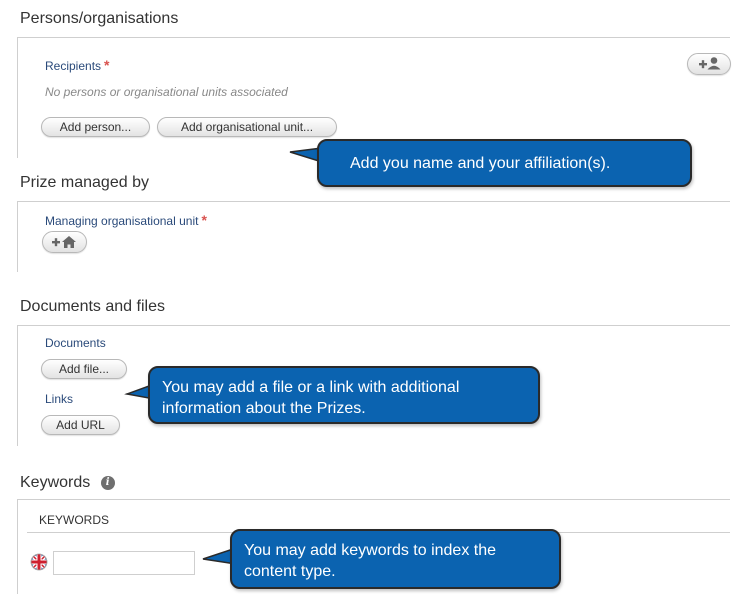 This screenshot has height=594, width=747. Describe the element at coordinates (75, 343) in the screenshot. I see `documents-label: Documents` at that location.